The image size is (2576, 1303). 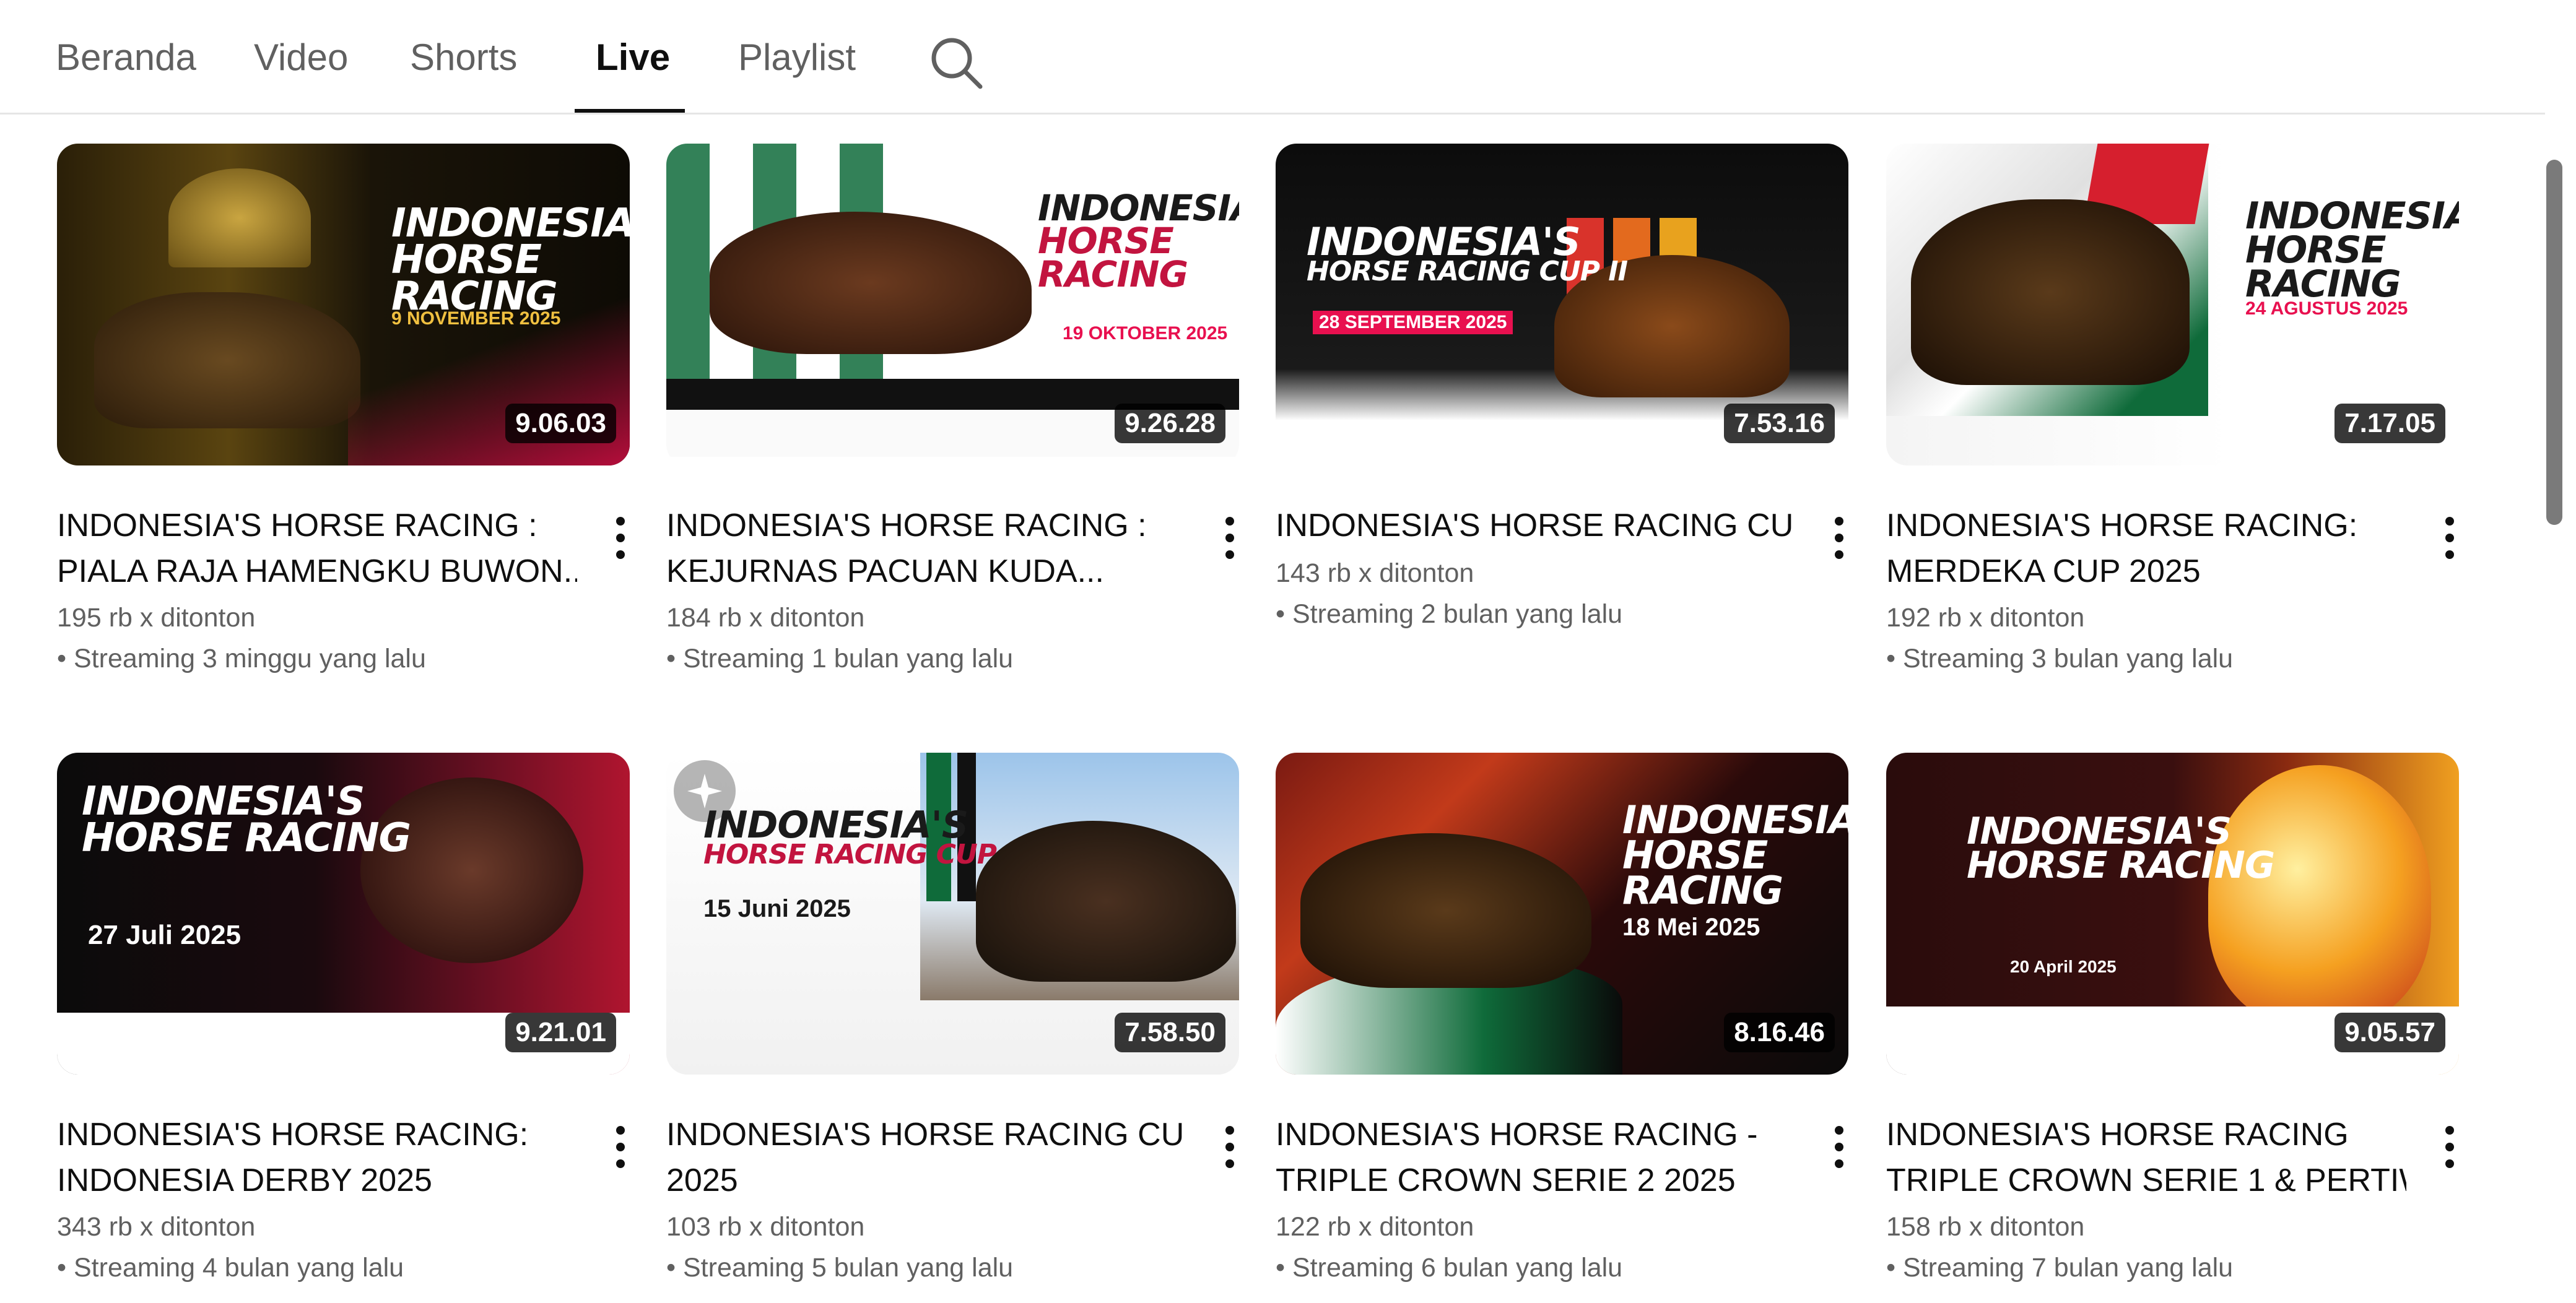 What do you see at coordinates (463, 72) in the screenshot?
I see `tab-shorts: Shorts` at bounding box center [463, 72].